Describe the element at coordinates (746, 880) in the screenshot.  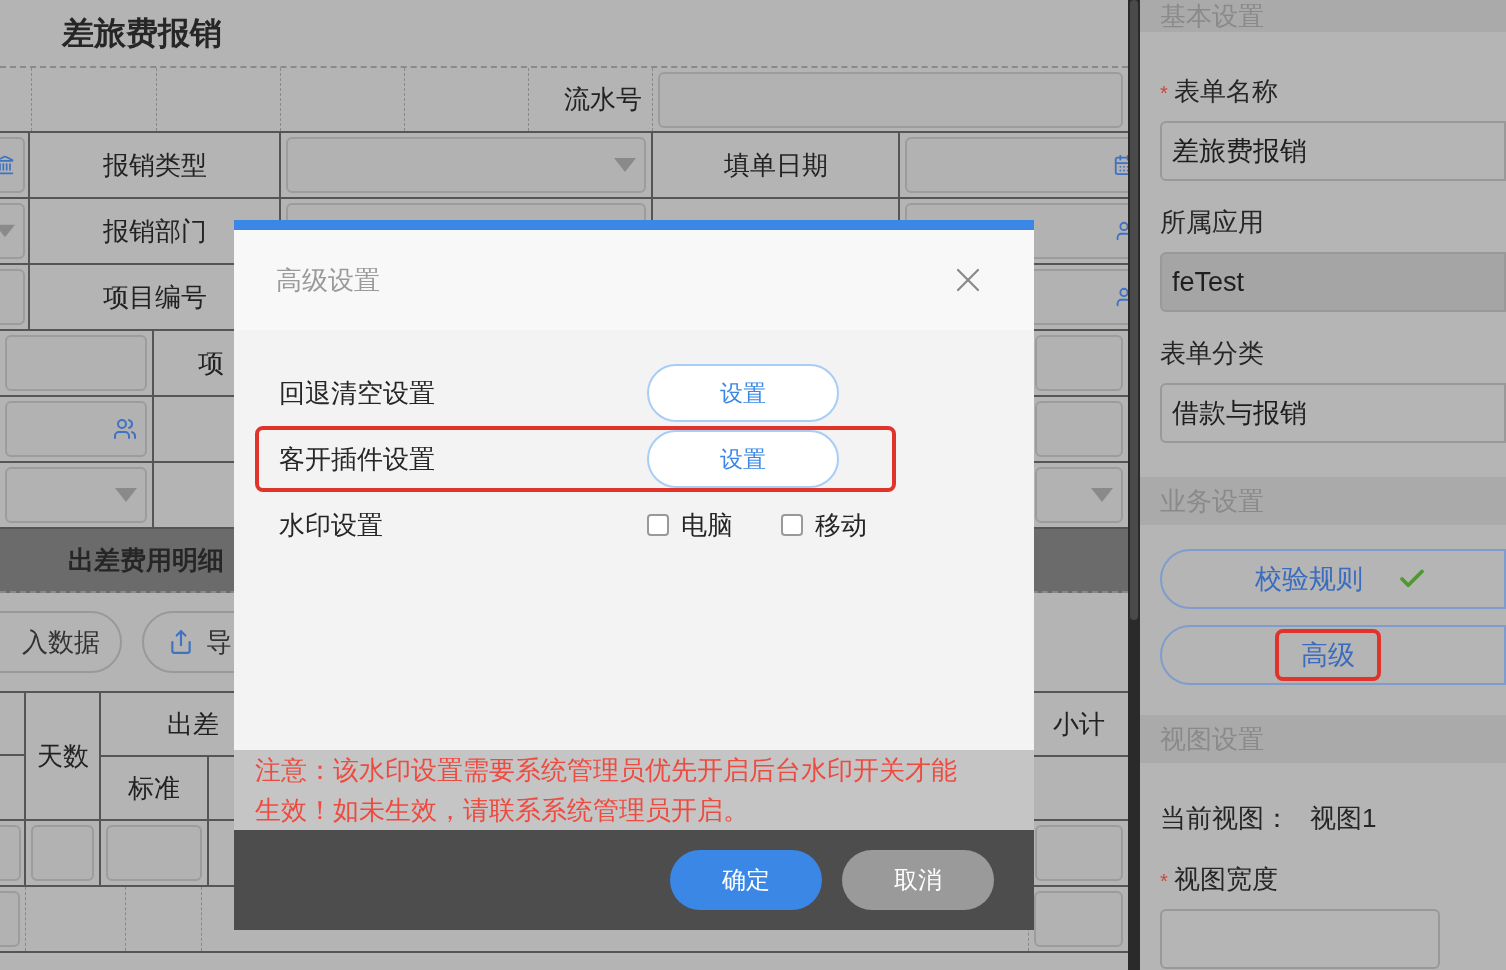
I see `confirm-button: 确定` at that location.